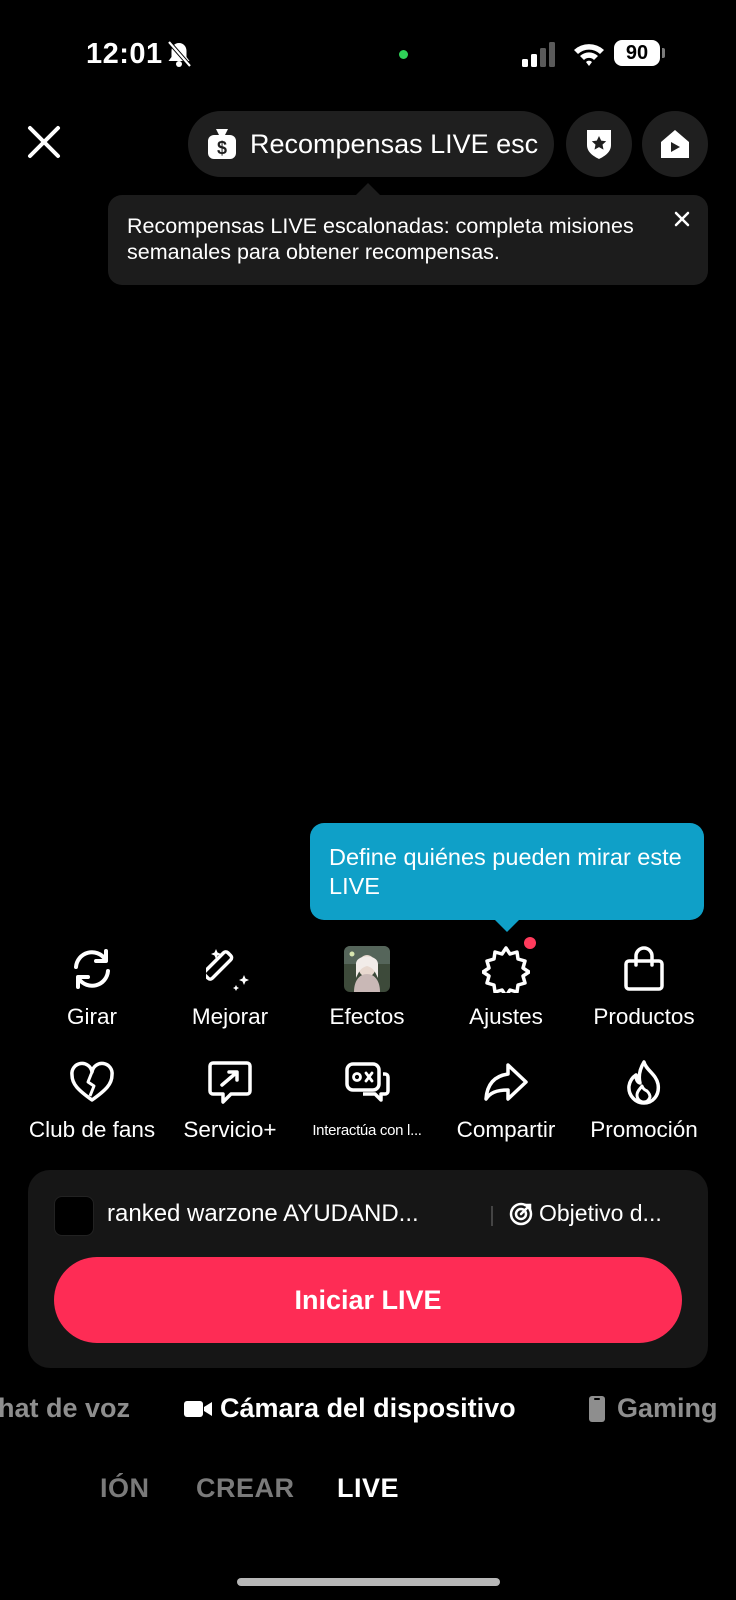 The width and height of the screenshot is (736, 1600). I want to click on close-button, so click(44, 142).